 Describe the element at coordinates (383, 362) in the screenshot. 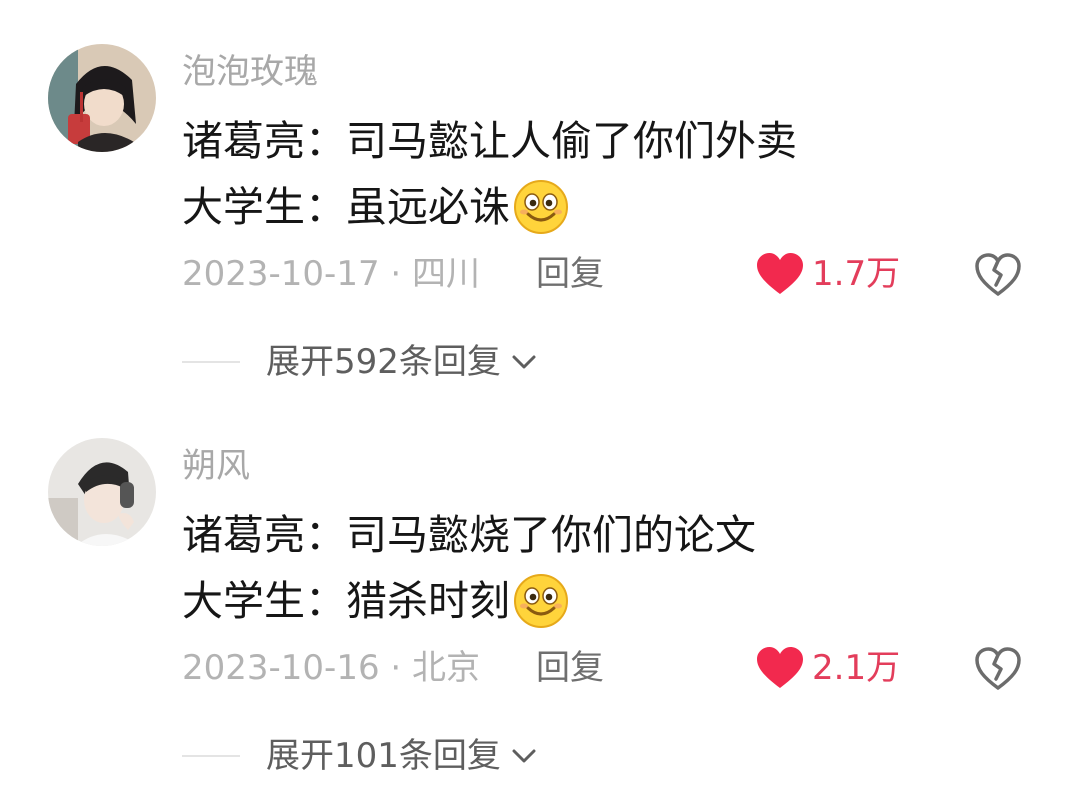

I see `expand-replies-label: 展开592条回复` at that location.